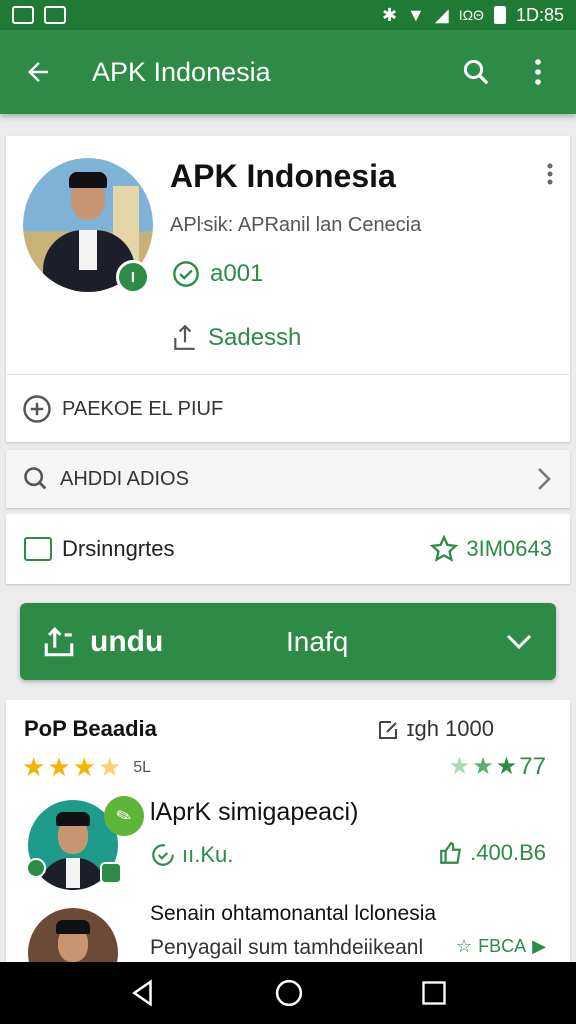  I want to click on chat-icon, so click(36, 868).